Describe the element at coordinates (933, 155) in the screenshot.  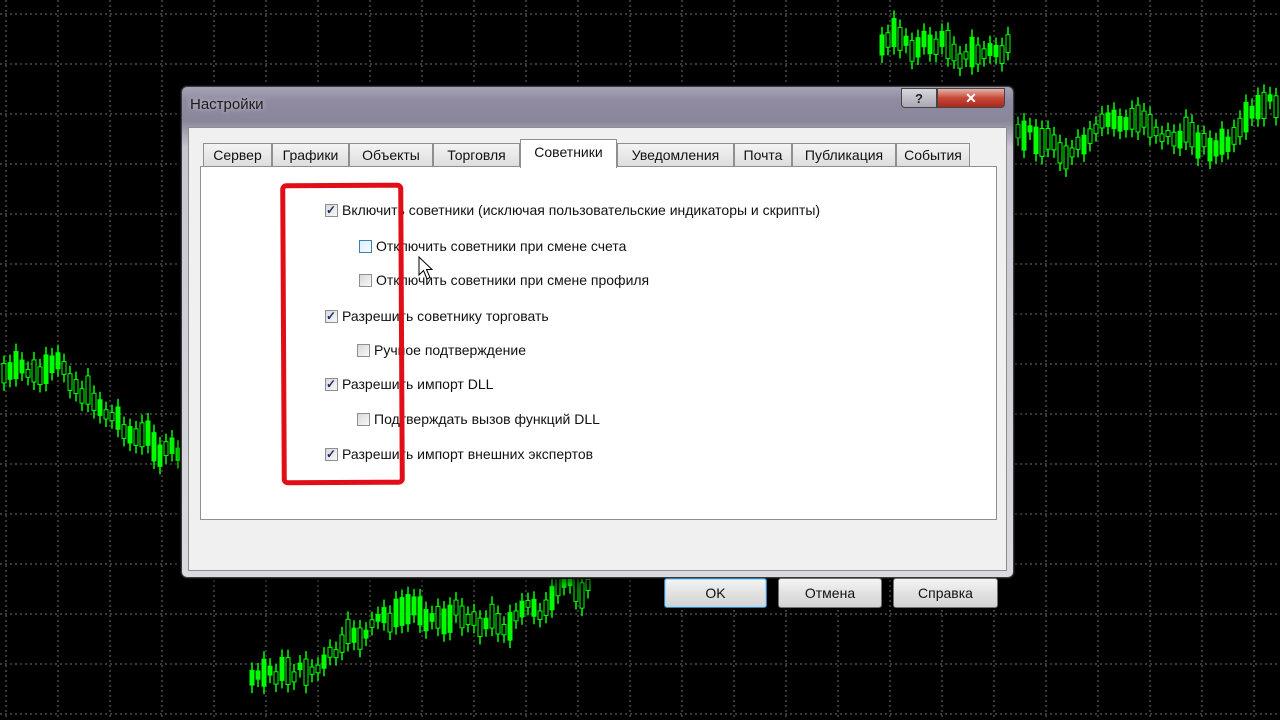
I see `tab-events: События` at that location.